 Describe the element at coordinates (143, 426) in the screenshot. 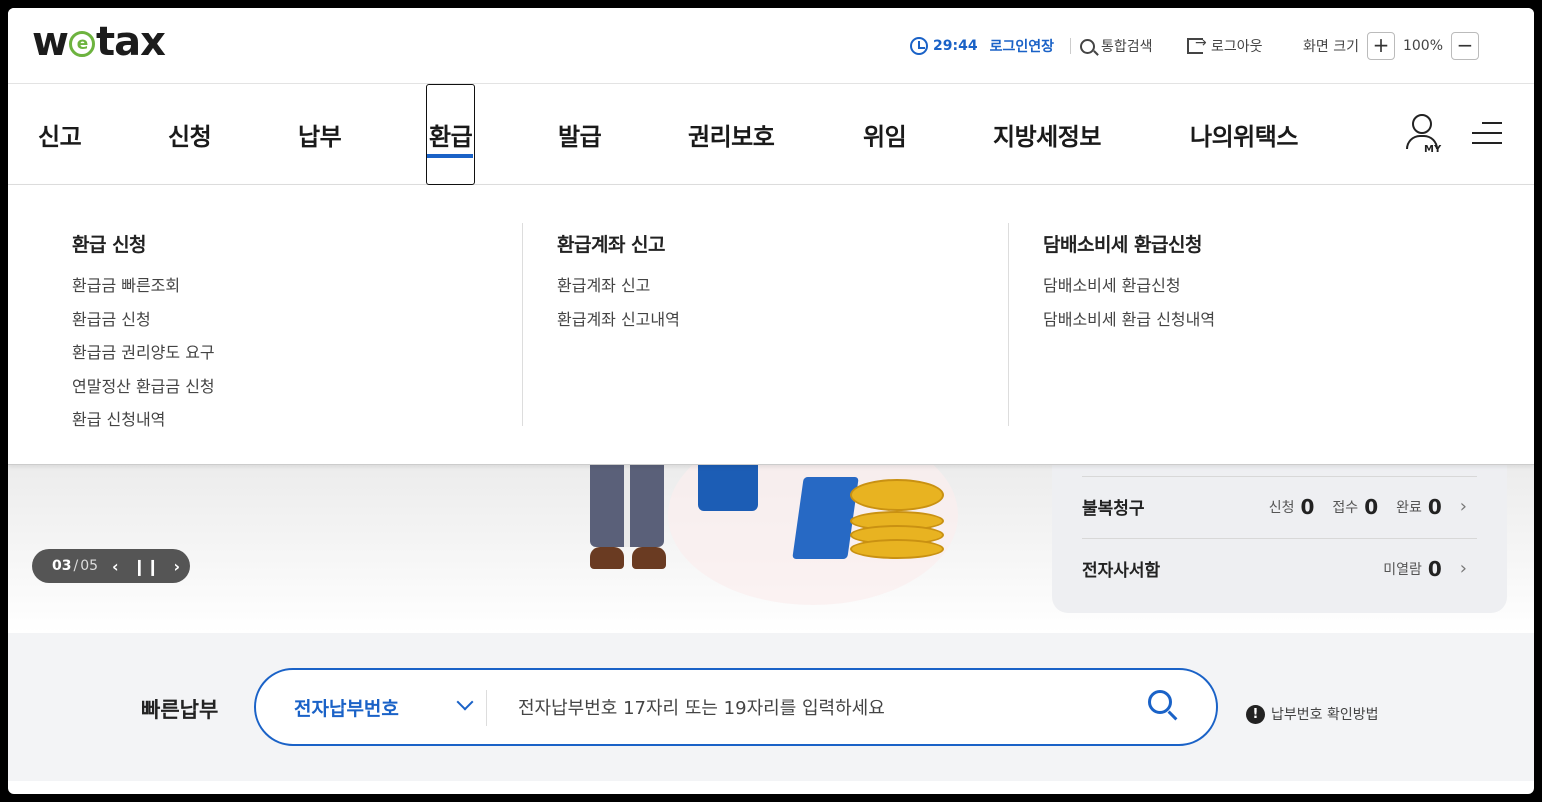

I see `menu-link: 환급 신청내역` at that location.